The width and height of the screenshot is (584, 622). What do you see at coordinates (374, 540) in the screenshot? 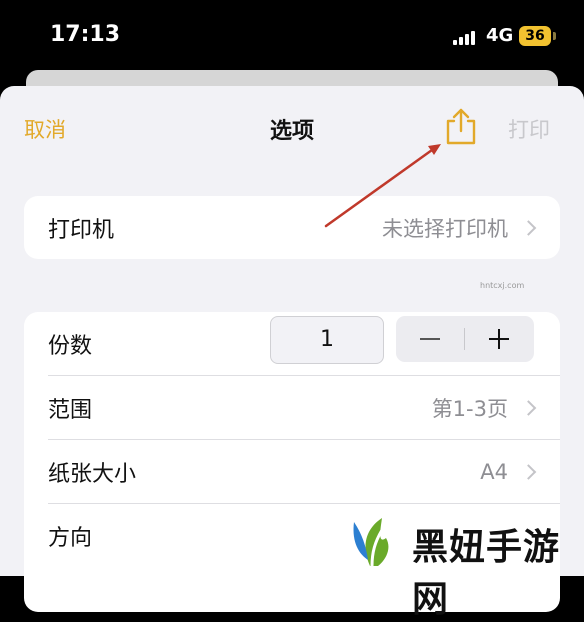
I see `watermark-logo` at bounding box center [374, 540].